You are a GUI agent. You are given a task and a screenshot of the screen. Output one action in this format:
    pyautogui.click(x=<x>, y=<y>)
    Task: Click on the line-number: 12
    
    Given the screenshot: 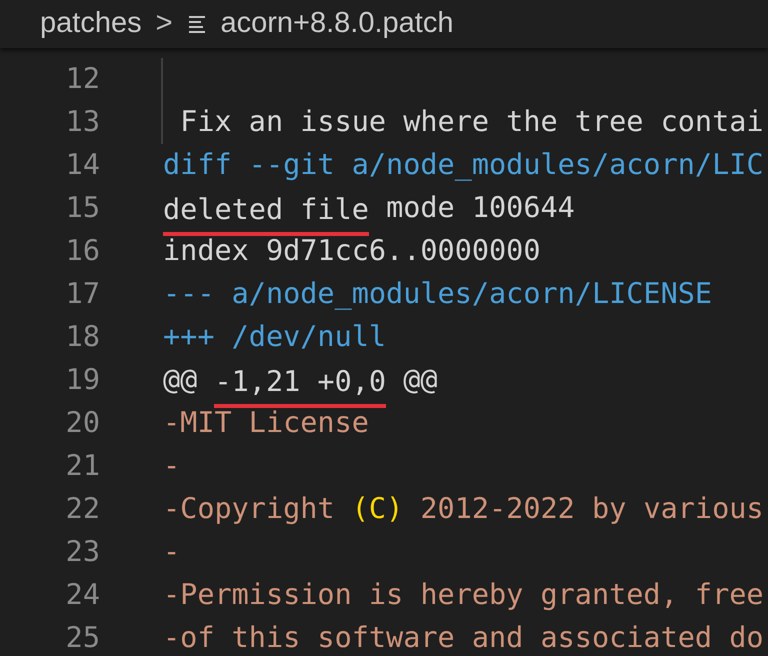 What is the action you would take?
    pyautogui.click(x=82, y=79)
    